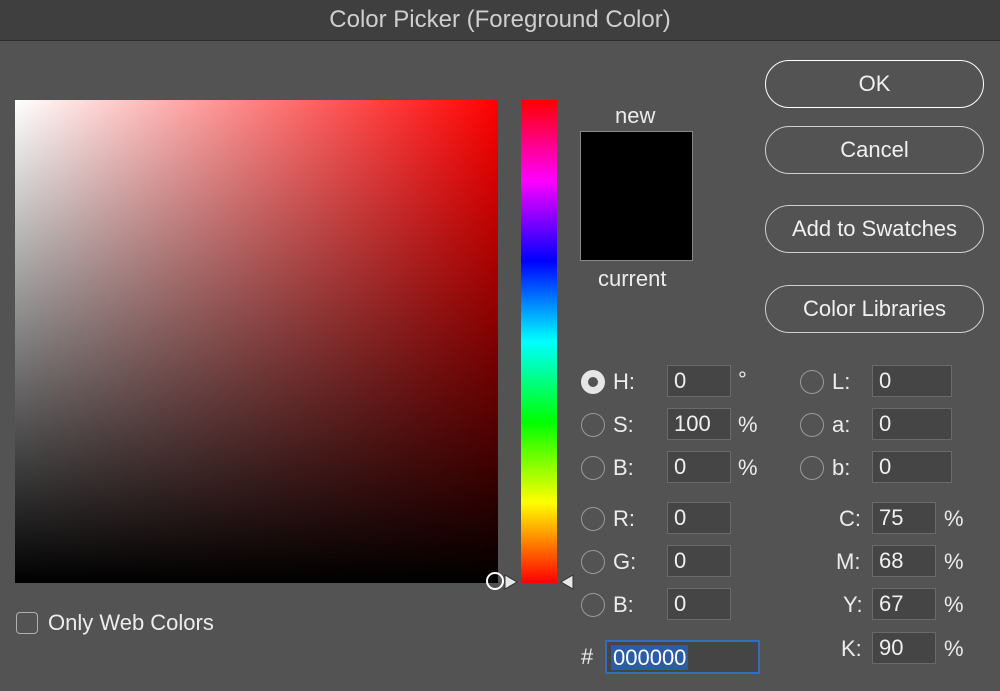  What do you see at coordinates (539, 341) in the screenshot?
I see `hue-slider` at bounding box center [539, 341].